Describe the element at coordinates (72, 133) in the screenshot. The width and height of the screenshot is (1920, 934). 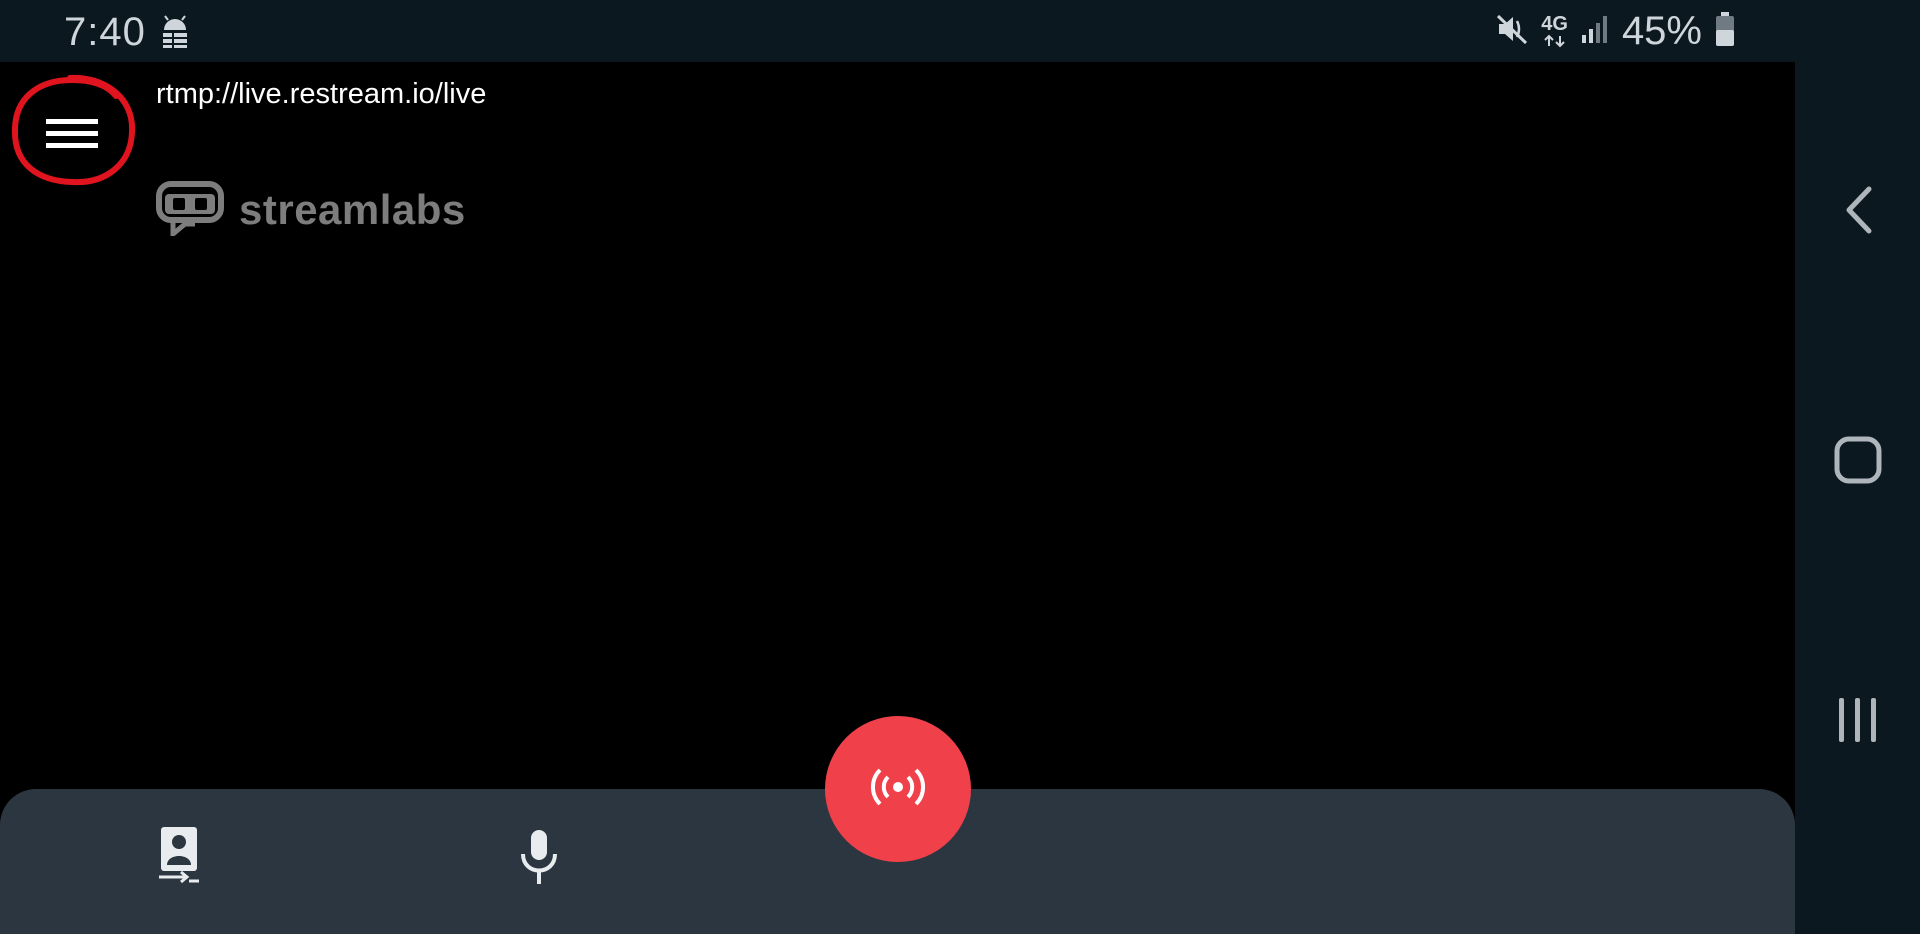
I see `hamburger-icon` at that location.